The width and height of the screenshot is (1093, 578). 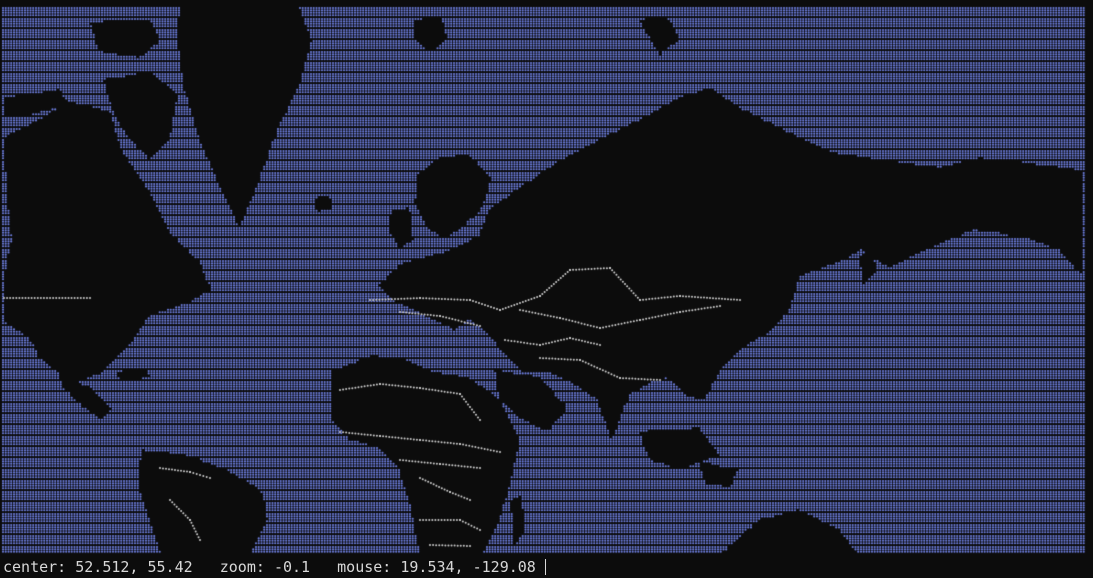 What do you see at coordinates (35, 567) in the screenshot?
I see `center-label: center:` at bounding box center [35, 567].